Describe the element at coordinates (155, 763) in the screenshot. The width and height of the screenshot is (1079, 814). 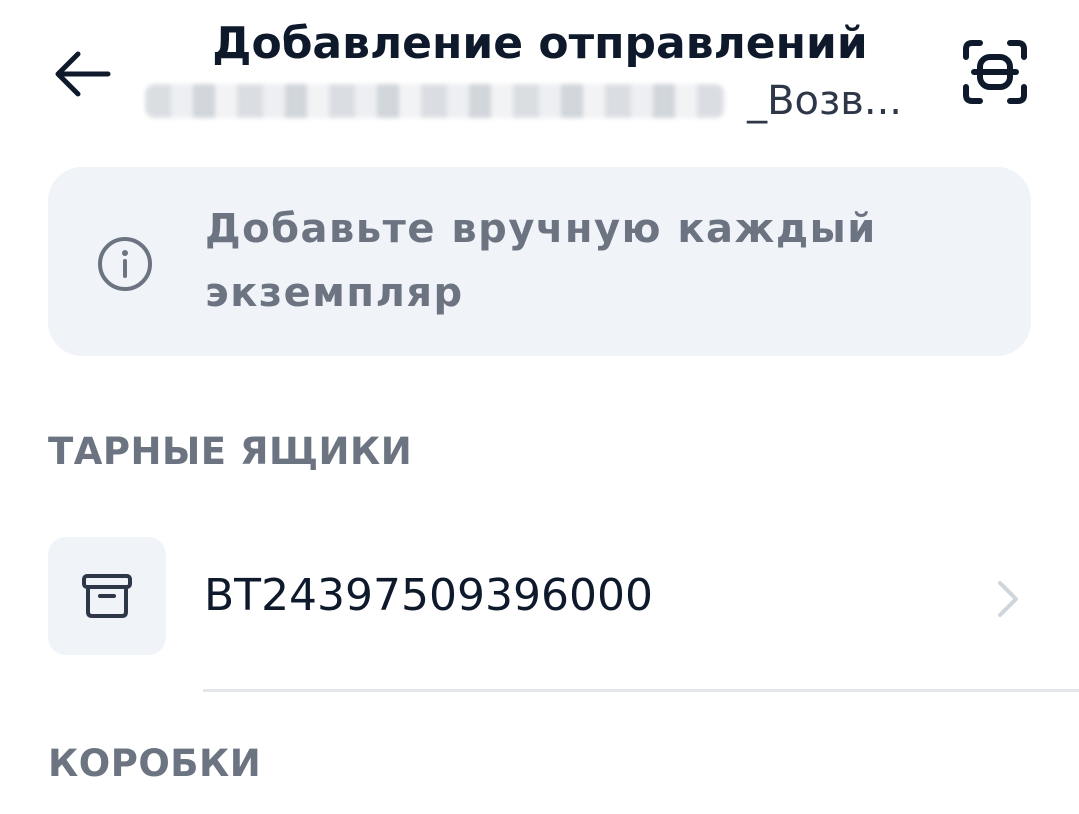
I see `section-title-boxes: КОРОБКИ` at that location.